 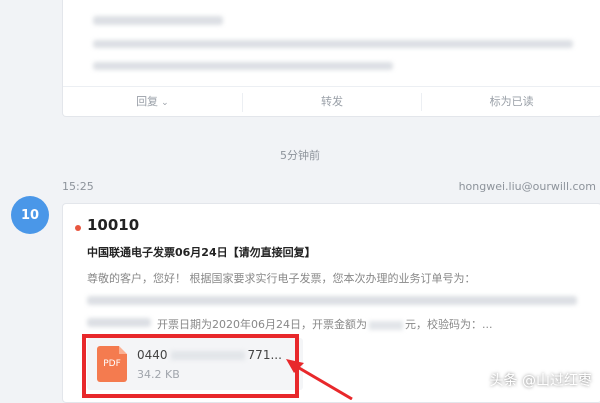 I want to click on avatar: 10, so click(x=30, y=215).